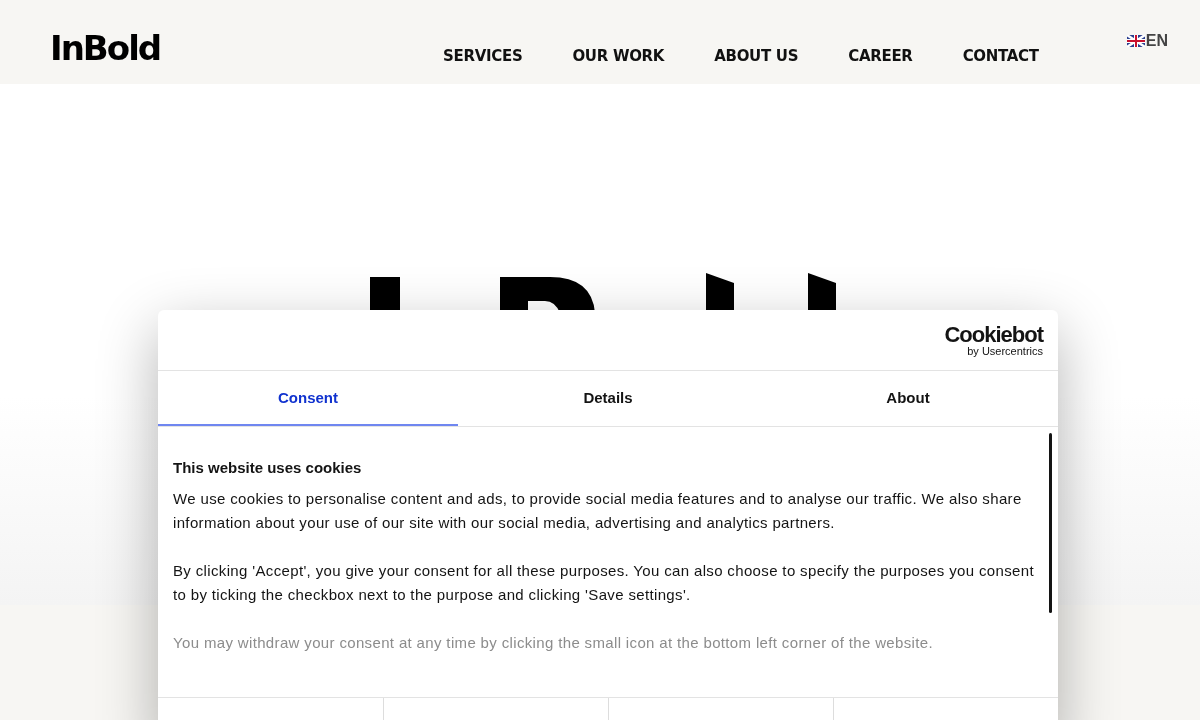 The width and height of the screenshot is (1200, 720). What do you see at coordinates (308, 398) in the screenshot?
I see `dialog-tab: Consent` at bounding box center [308, 398].